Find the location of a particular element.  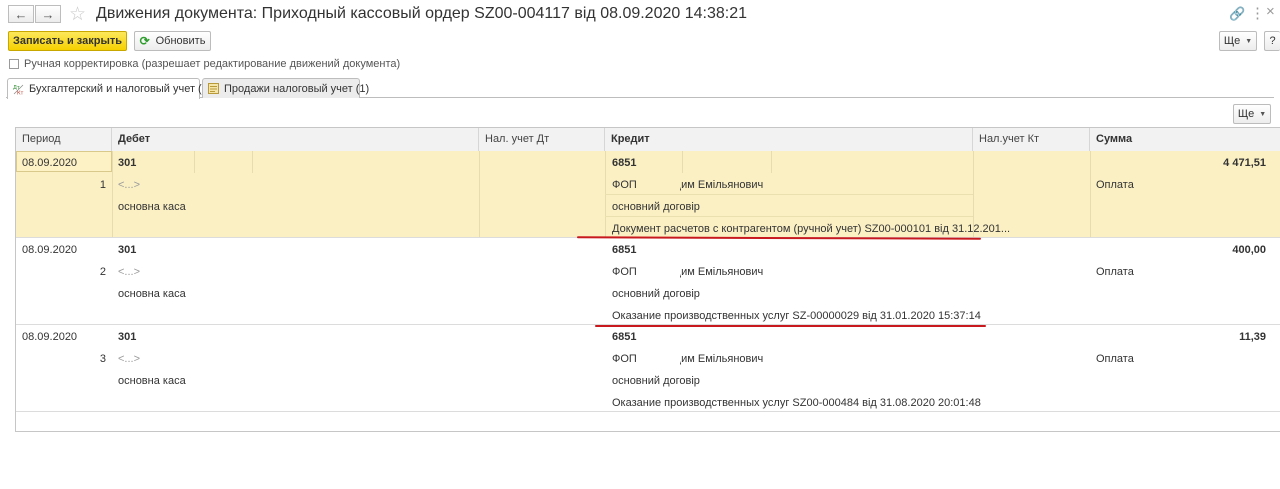

forward-button: → is located at coordinates (48, 14).